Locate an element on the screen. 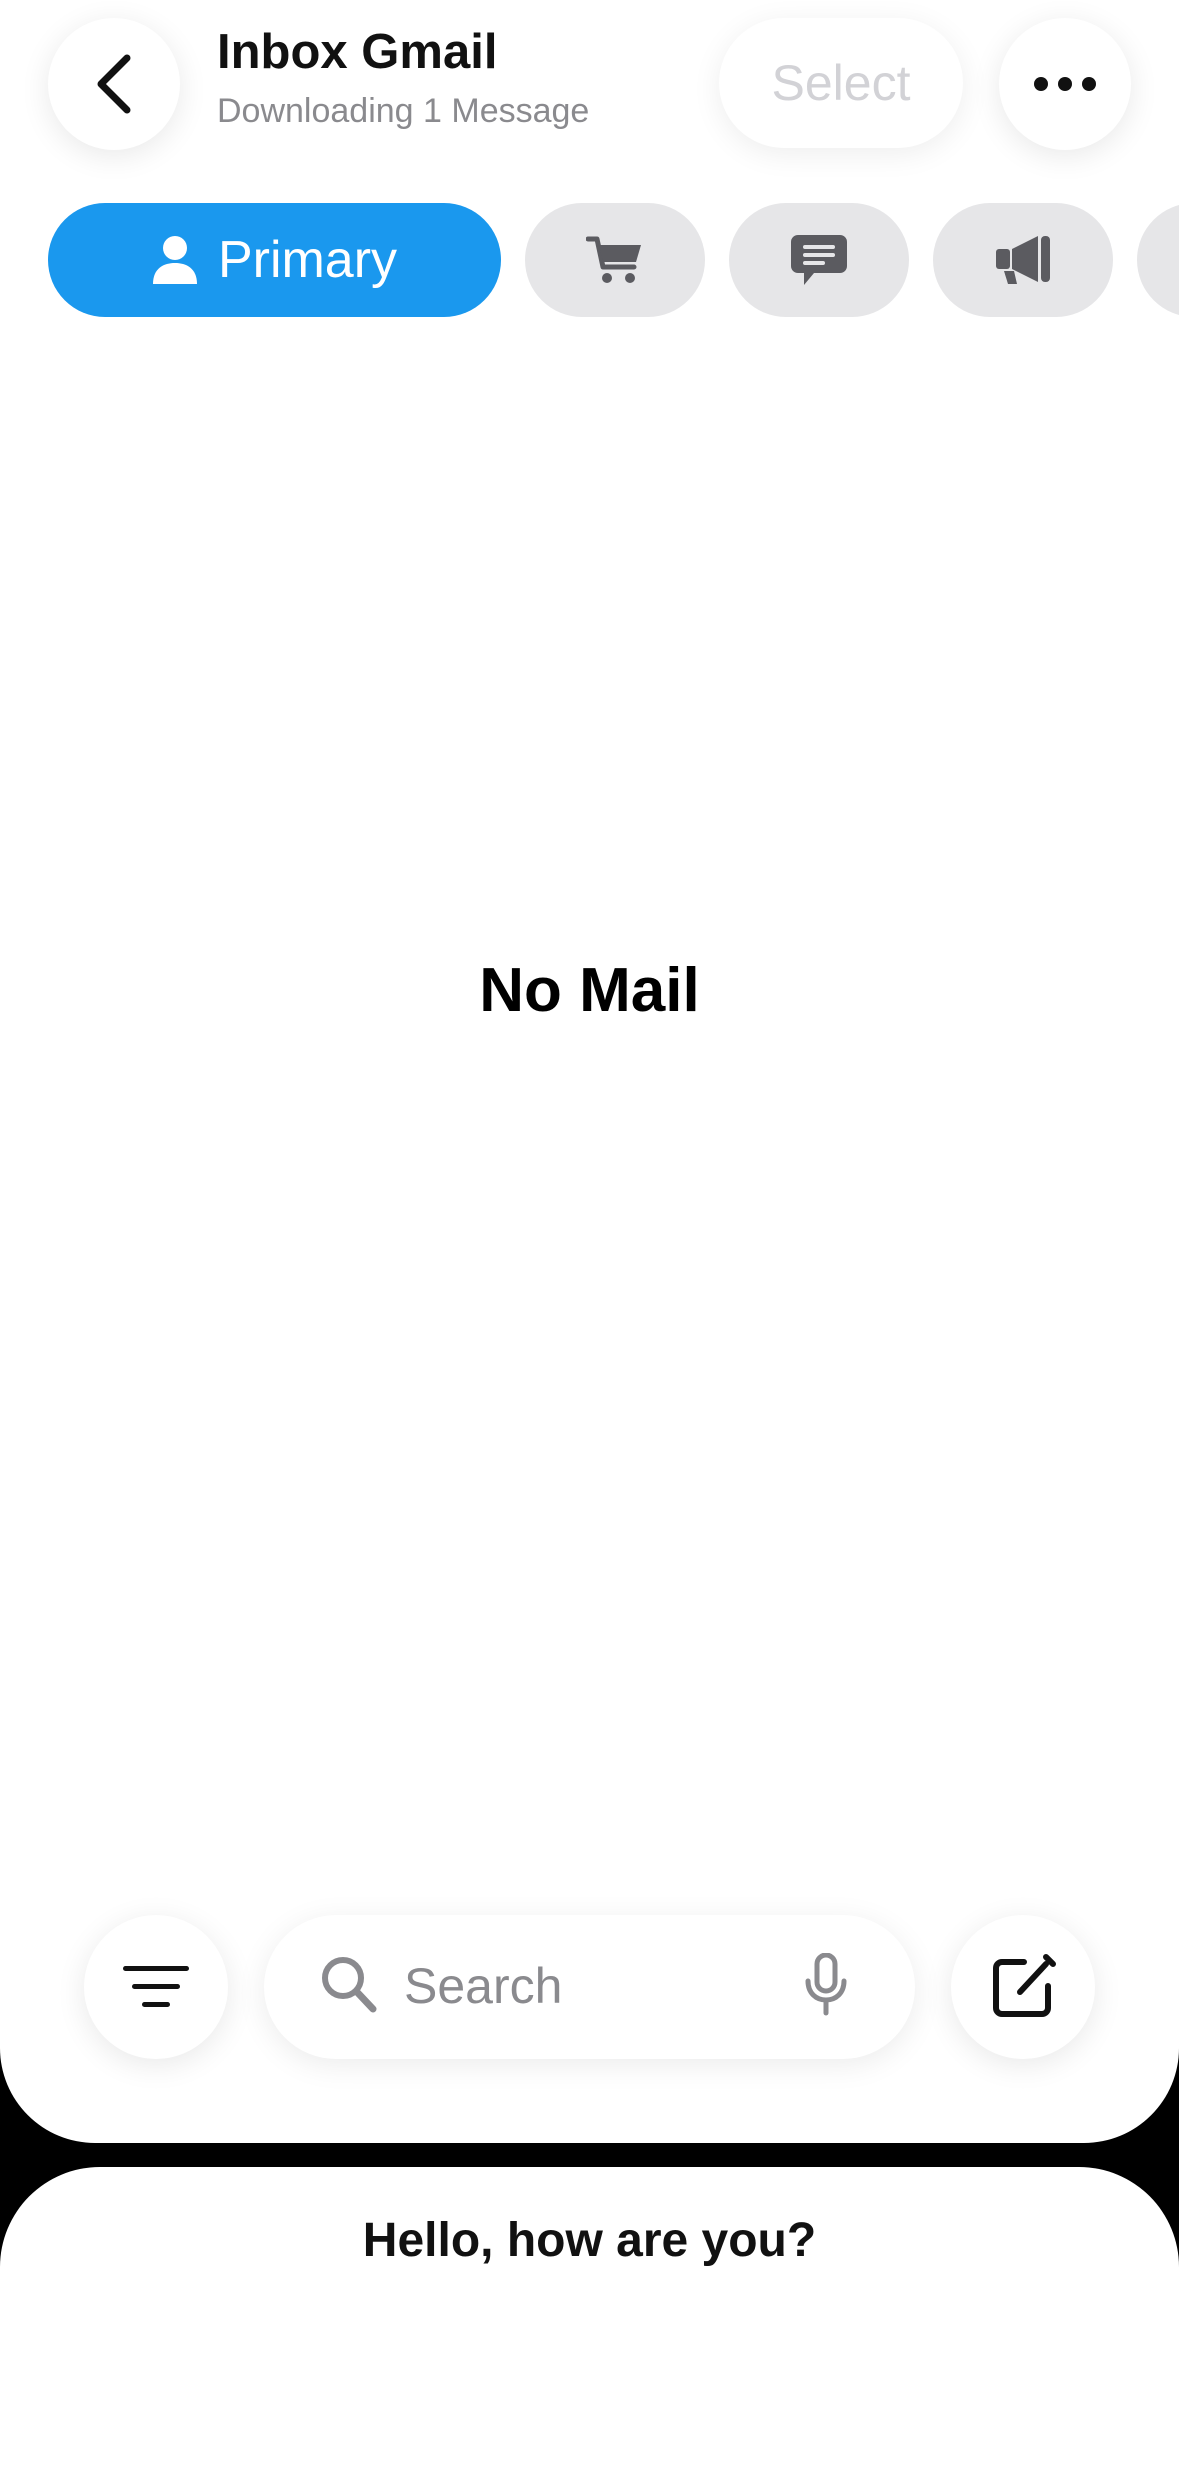 This screenshot has height=2467, width=1179. tab-primary-label: Primary is located at coordinates (307, 260).